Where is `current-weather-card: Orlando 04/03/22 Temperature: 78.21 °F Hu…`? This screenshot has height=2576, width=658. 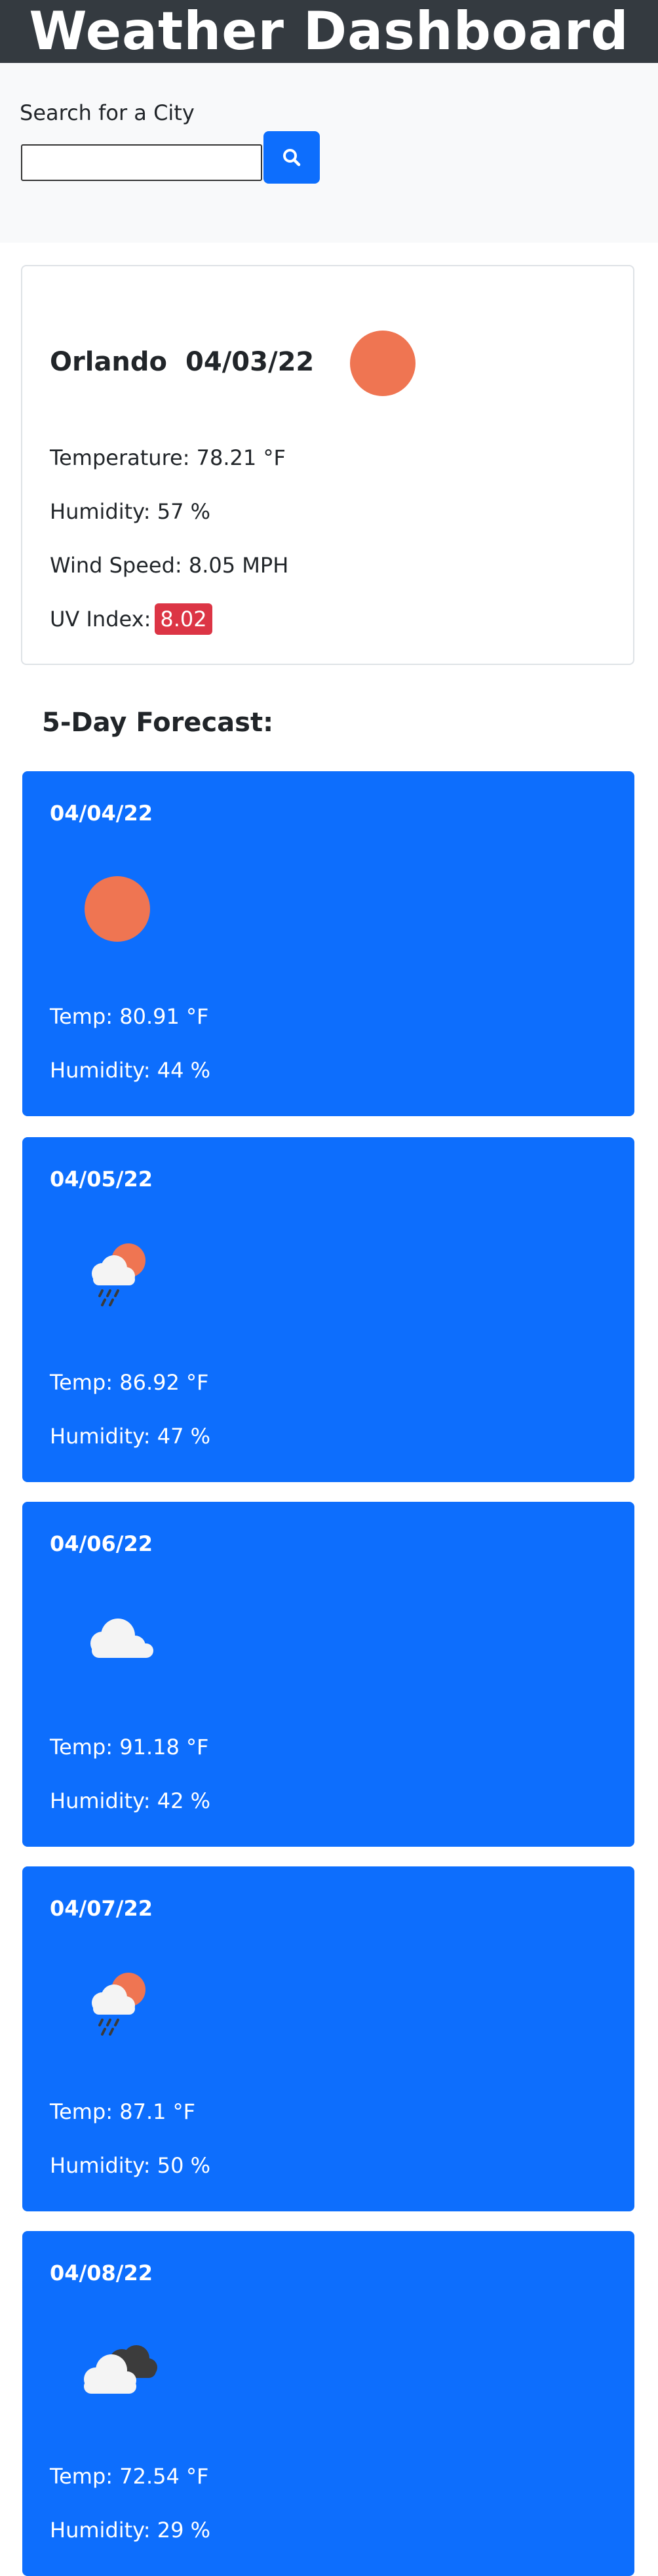 current-weather-card: Orlando 04/03/22 Temperature: 78.21 °F Hu… is located at coordinates (327, 465).